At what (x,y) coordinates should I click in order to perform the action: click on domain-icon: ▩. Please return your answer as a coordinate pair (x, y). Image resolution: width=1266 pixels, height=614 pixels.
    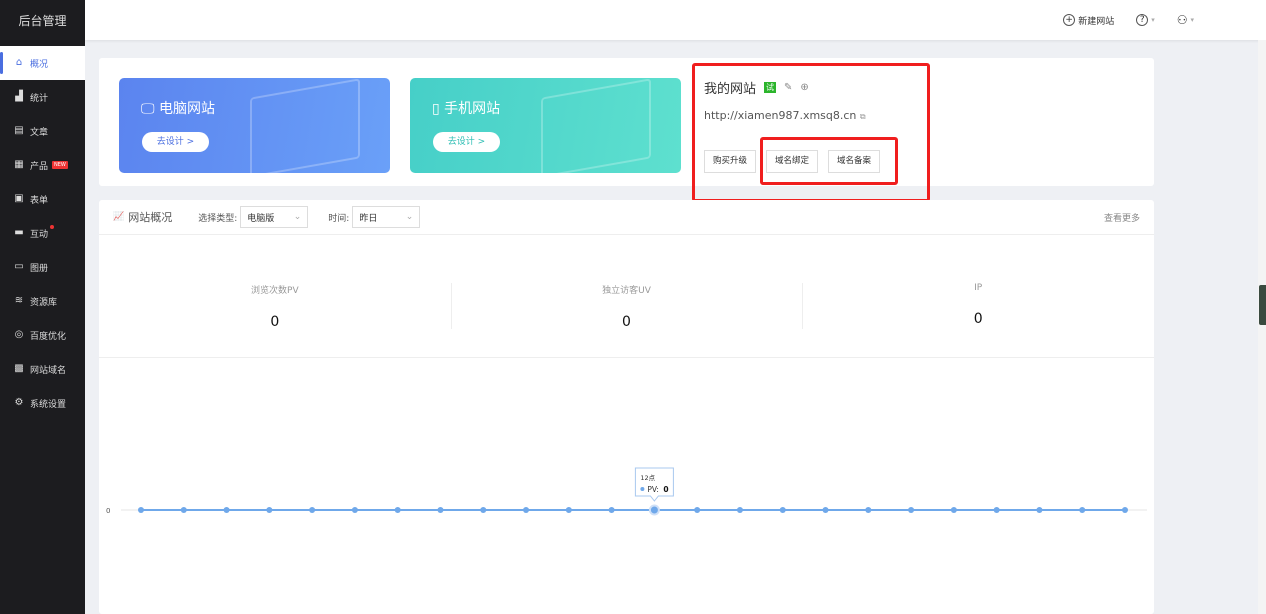
    Looking at the image, I should click on (19, 368).